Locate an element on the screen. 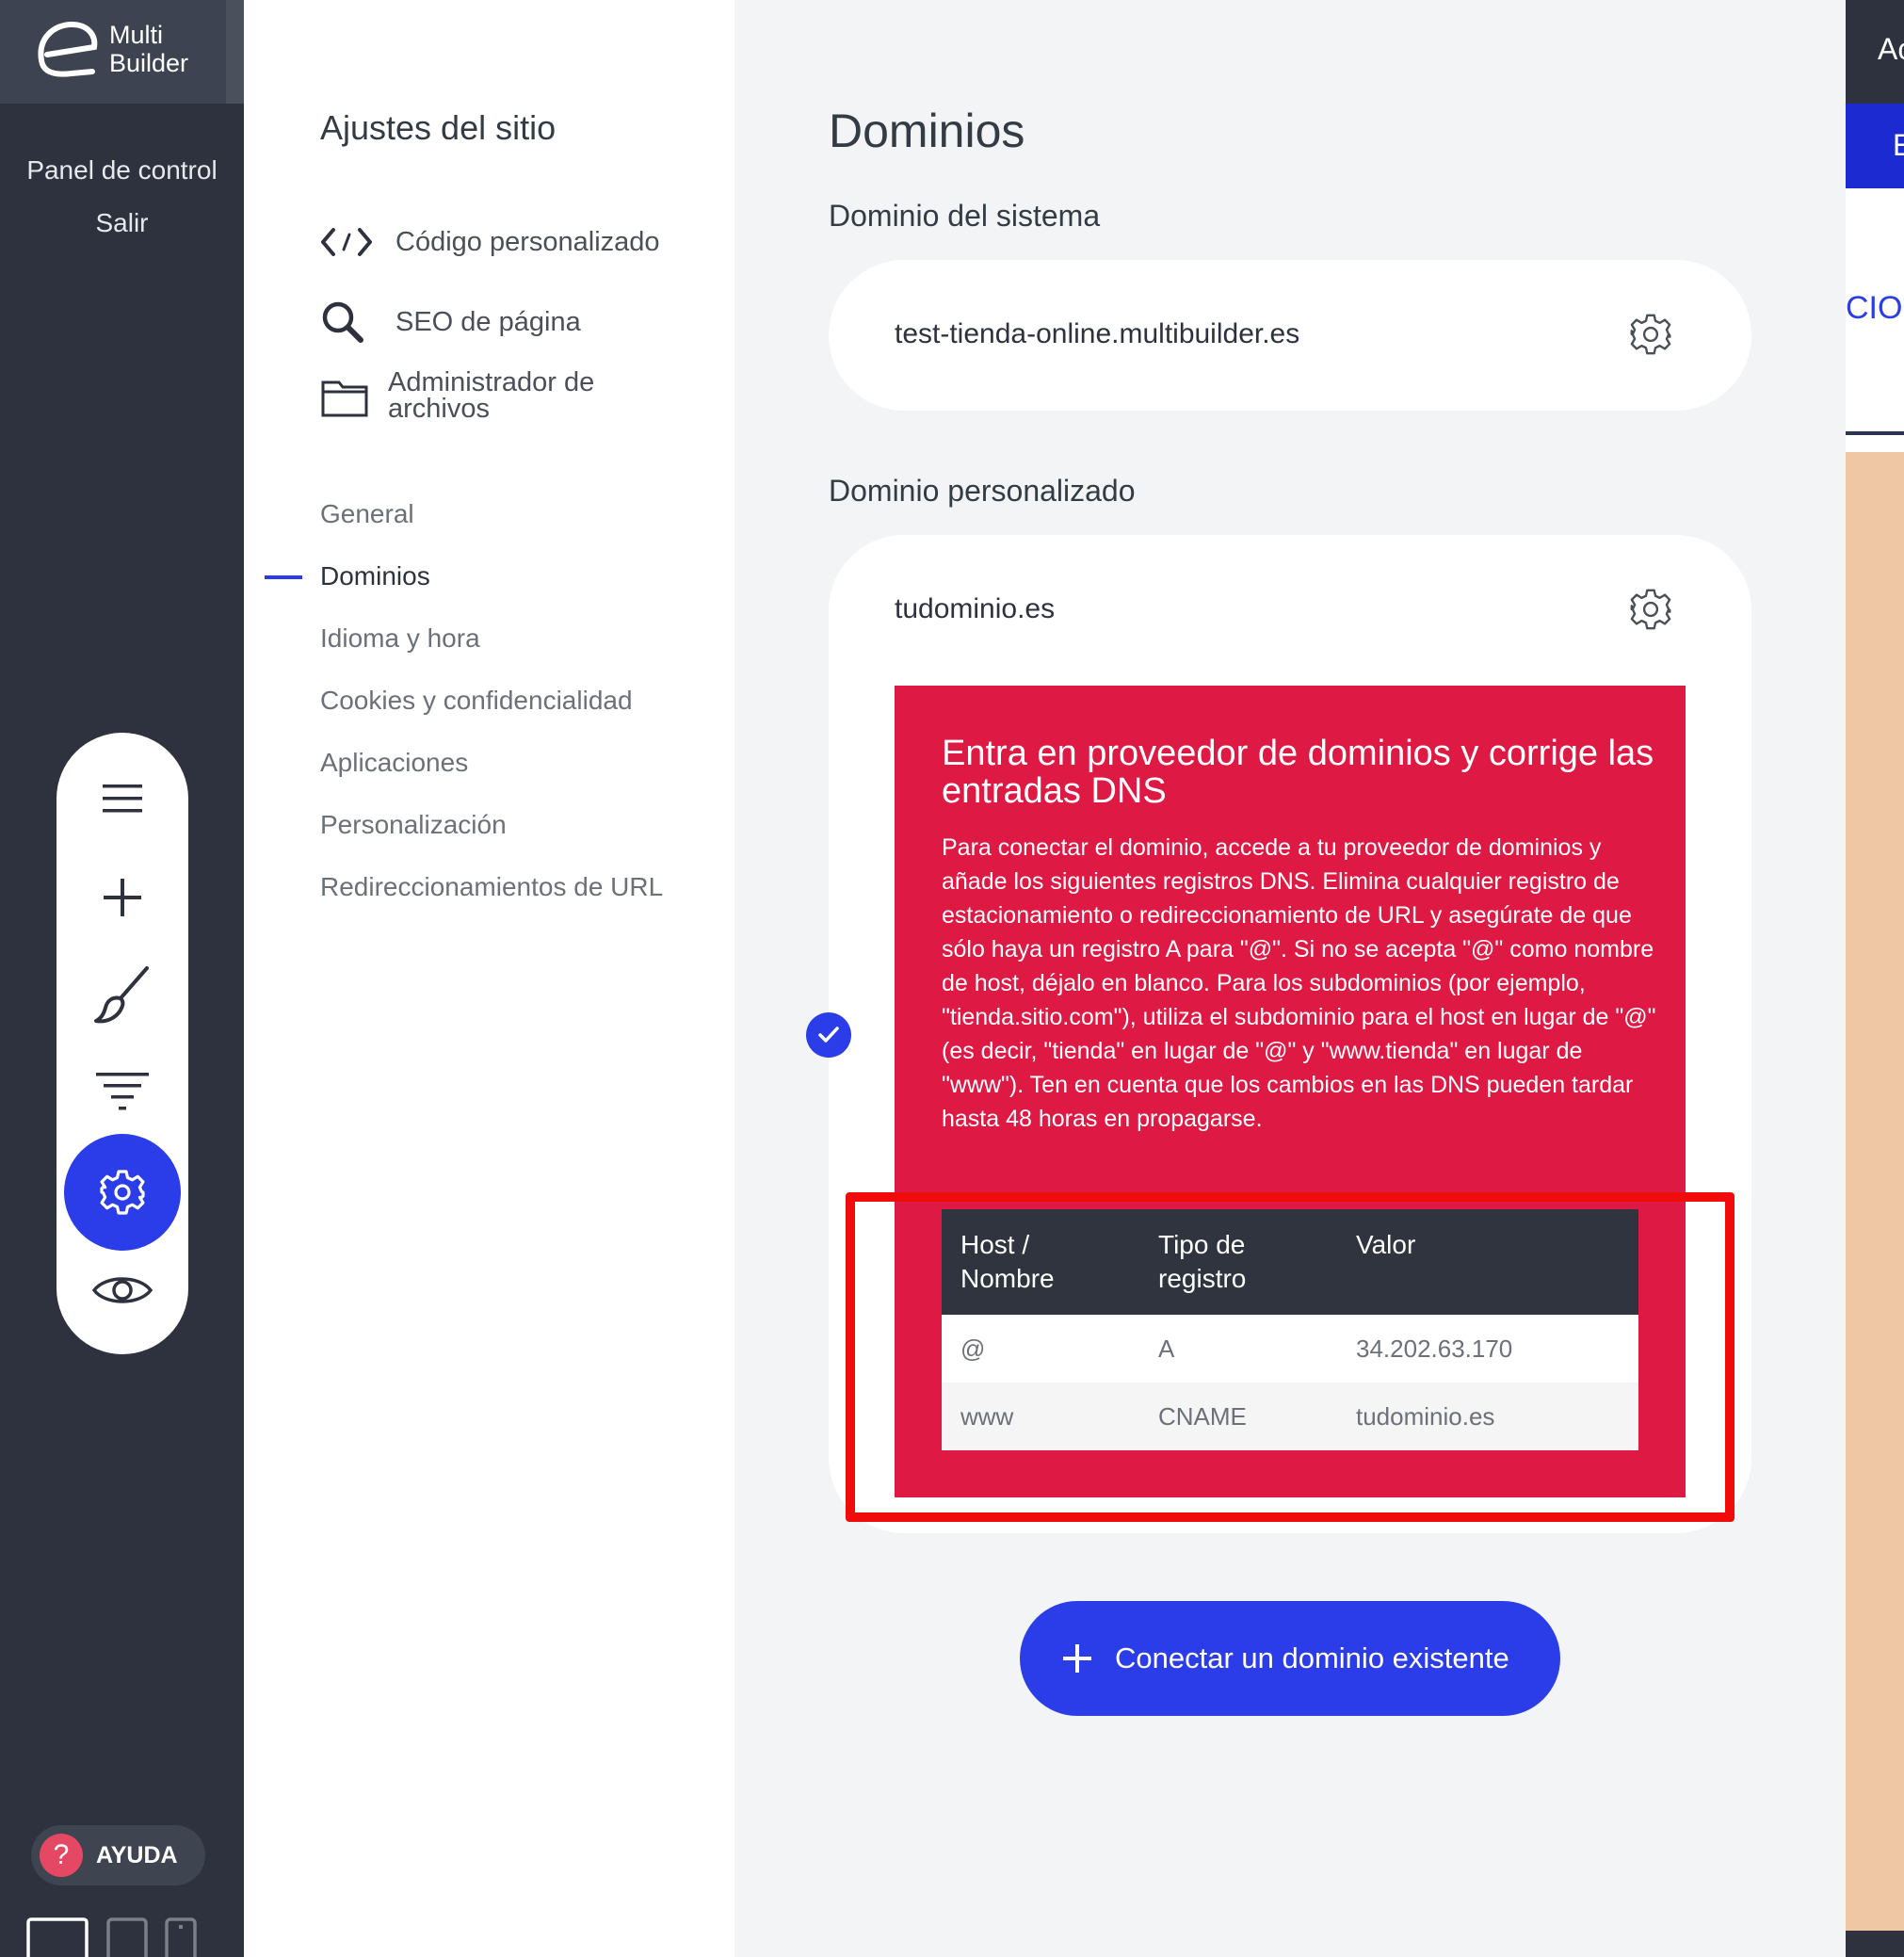 The image size is (1904, 1957). nav-item-cookies-privacy: Cookies y confidencialidad is located at coordinates (476, 701).